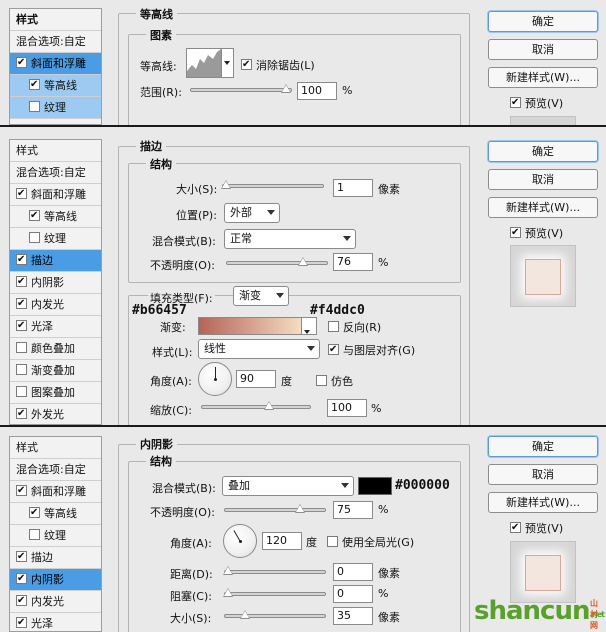 The width and height of the screenshot is (606, 632). What do you see at coordinates (370, 542) in the screenshot?
I see `global-light-checkbox: 使用全局光(G)` at bounding box center [370, 542].